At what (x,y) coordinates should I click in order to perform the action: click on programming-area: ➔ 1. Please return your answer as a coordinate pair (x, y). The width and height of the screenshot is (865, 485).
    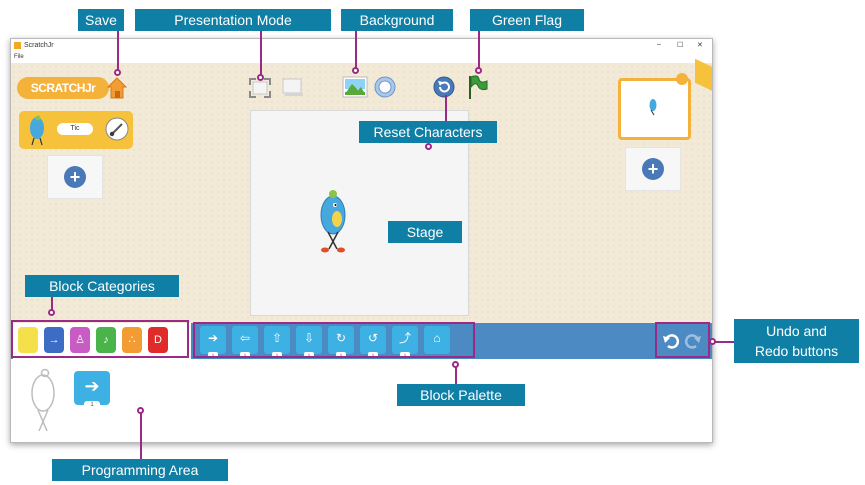
    Looking at the image, I should click on (361, 400).